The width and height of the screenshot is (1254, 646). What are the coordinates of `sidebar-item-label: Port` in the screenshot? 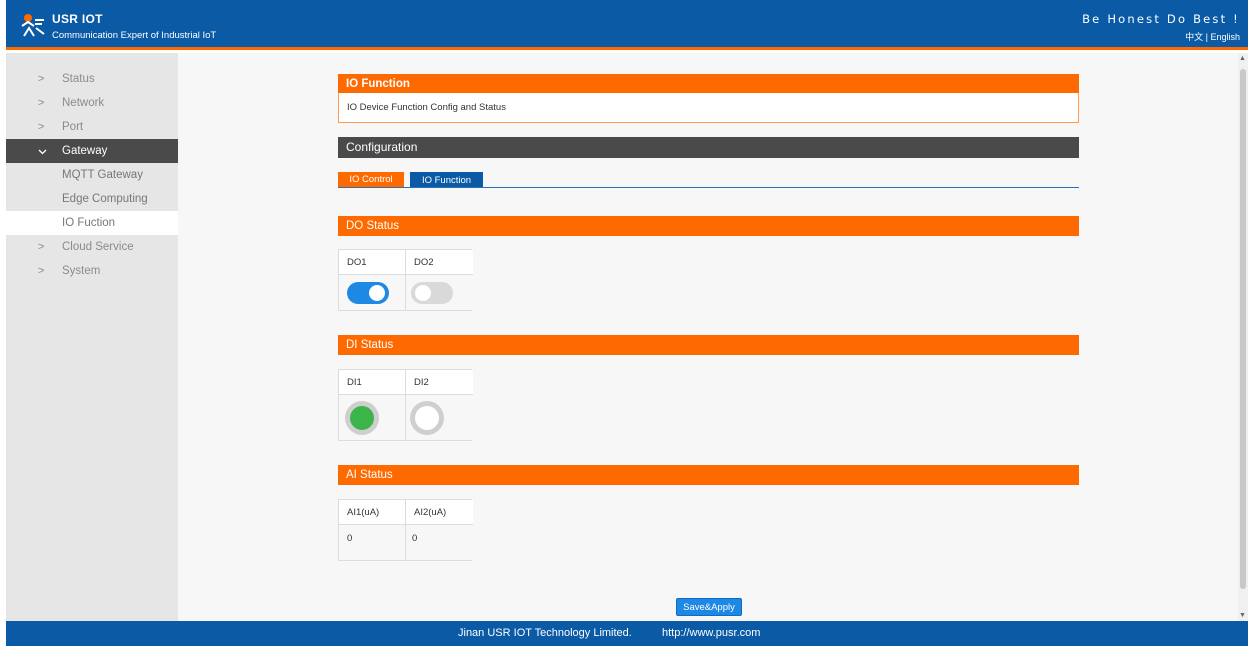 It's located at (73, 127).